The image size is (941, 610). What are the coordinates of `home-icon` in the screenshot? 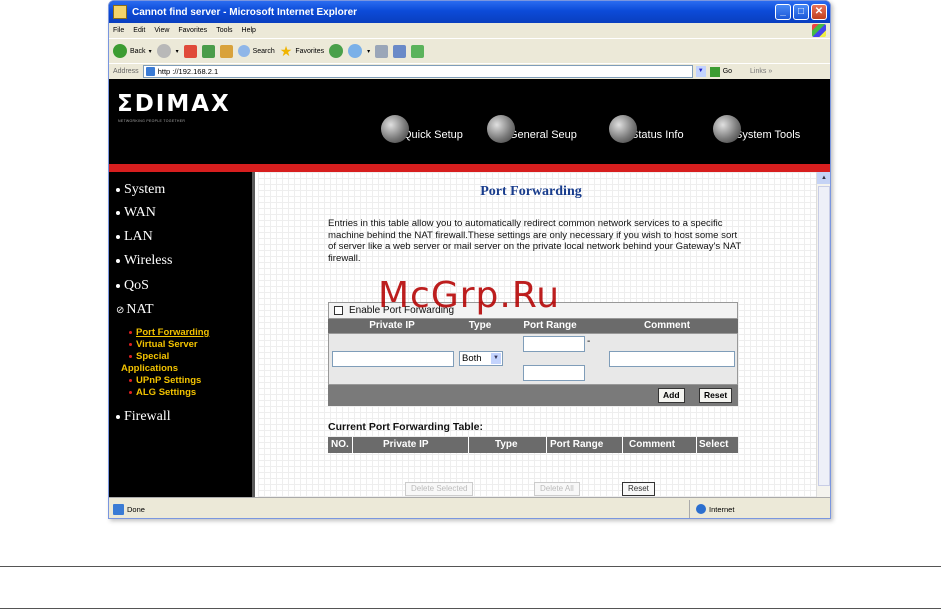 It's located at (226, 51).